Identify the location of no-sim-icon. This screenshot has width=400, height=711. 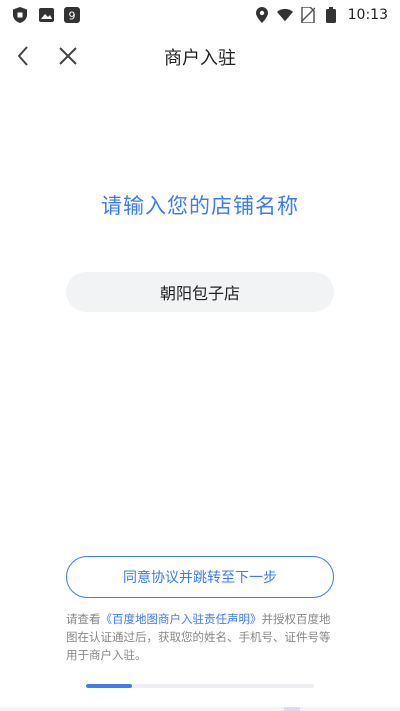
(308, 15).